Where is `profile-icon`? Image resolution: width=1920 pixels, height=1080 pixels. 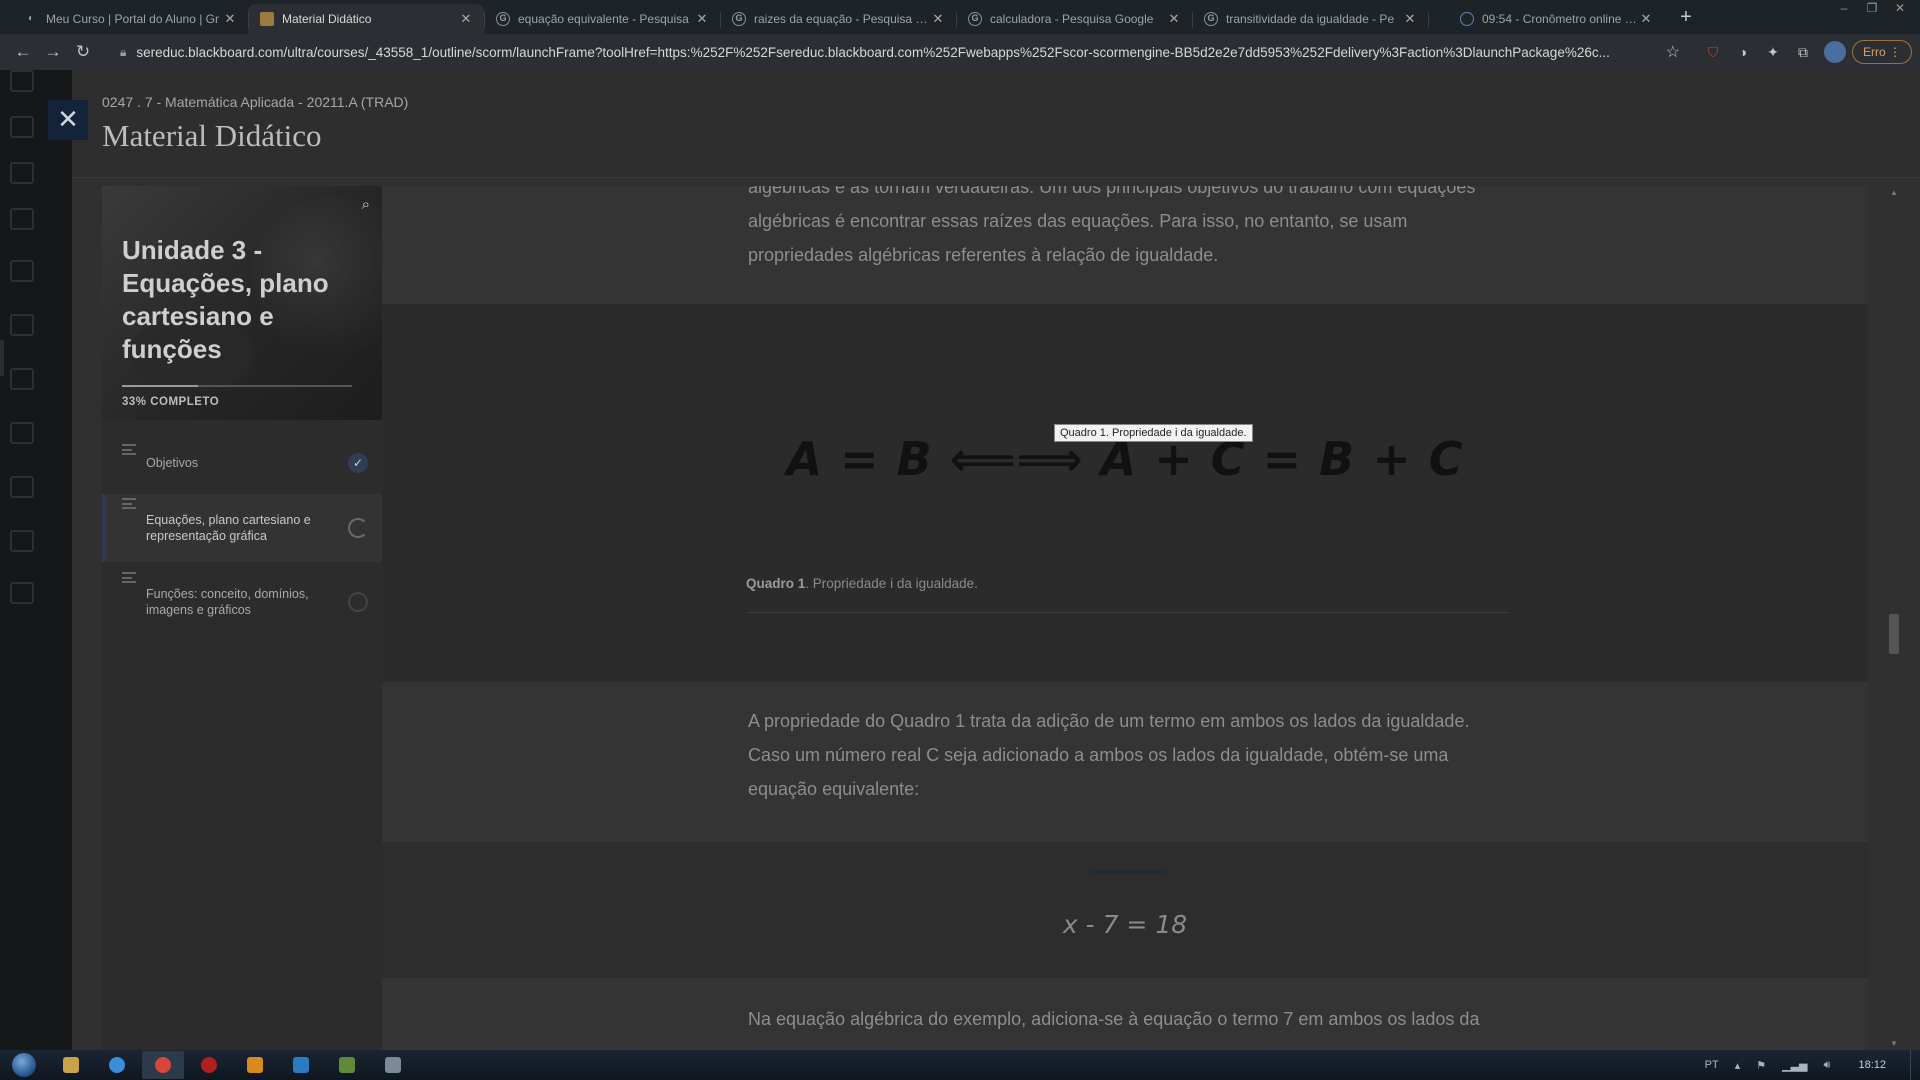 profile-icon is located at coordinates (22, 127).